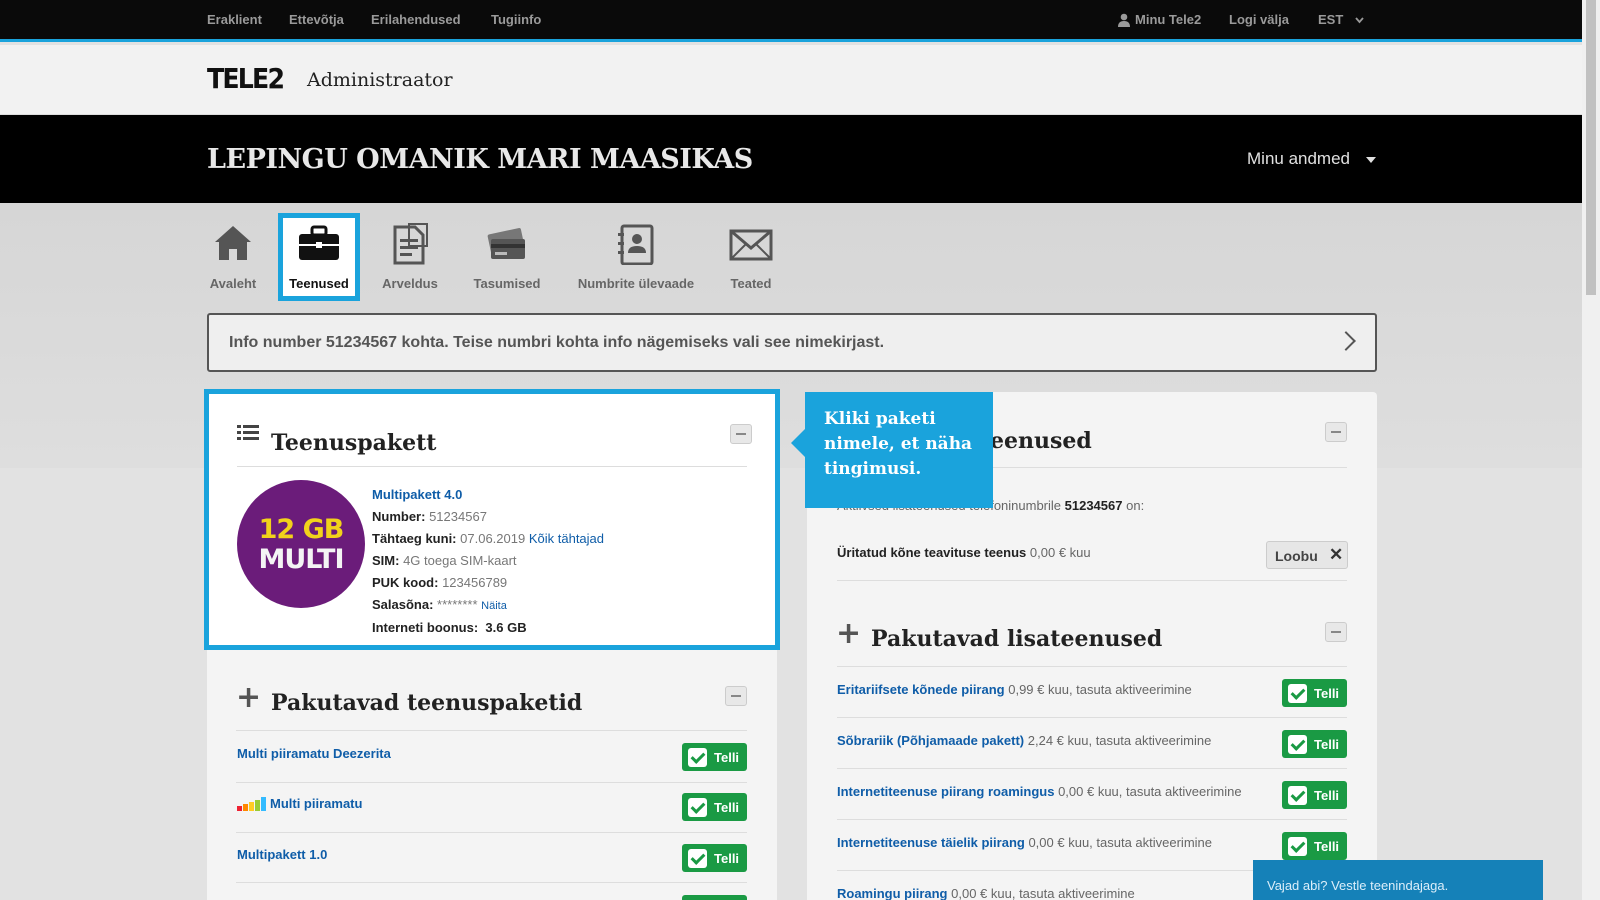  Describe the element at coordinates (427, 703) in the screenshot. I see `offered-packages-title: Pakutavad teenuspaketid` at that location.